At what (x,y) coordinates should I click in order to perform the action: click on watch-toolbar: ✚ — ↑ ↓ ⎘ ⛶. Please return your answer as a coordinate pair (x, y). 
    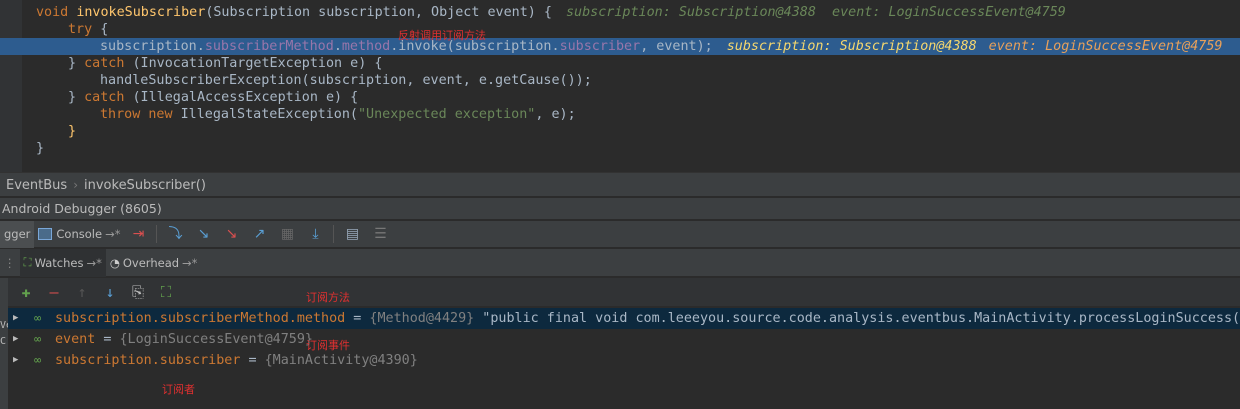
    Looking at the image, I should click on (624, 292).